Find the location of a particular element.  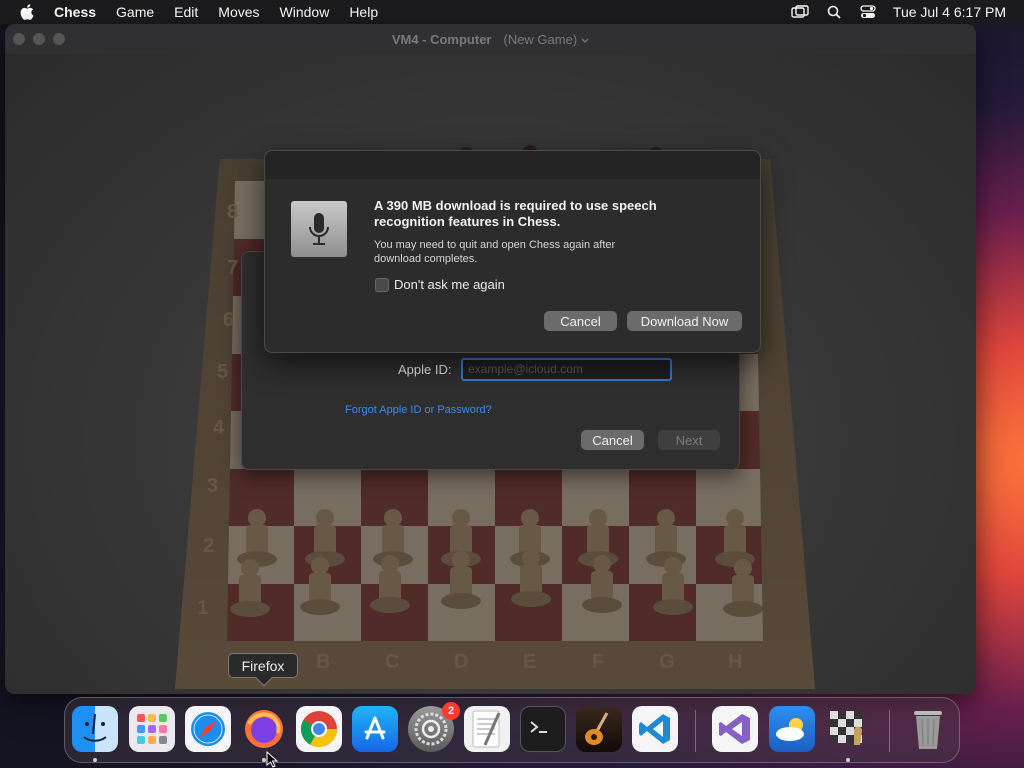

apple-id-next-button: Next is located at coordinates (689, 440).